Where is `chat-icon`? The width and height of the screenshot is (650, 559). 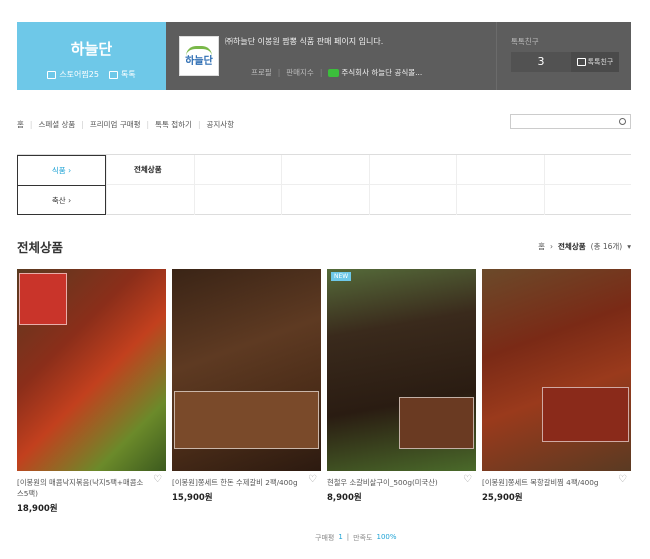 chat-icon is located at coordinates (113, 74).